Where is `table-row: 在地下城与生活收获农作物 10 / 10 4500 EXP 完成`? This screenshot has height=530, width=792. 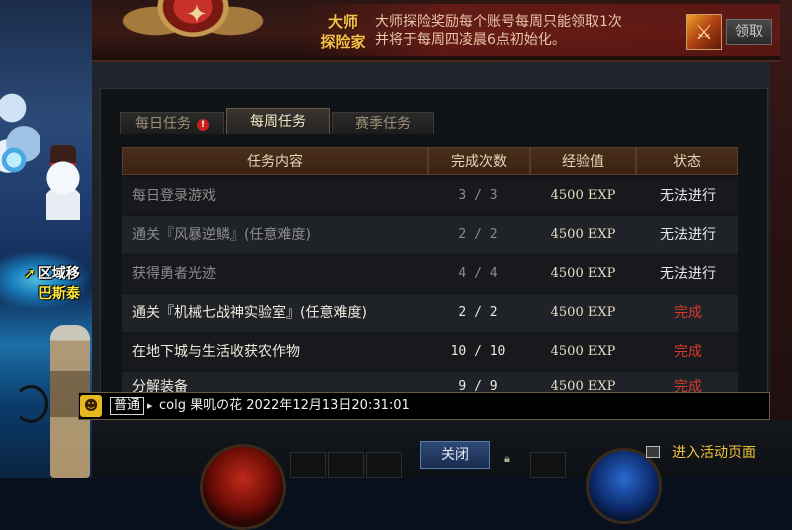
table-row: 在地下城与生活收获农作物 10 / 10 4500 EXP 完成 is located at coordinates (430, 352).